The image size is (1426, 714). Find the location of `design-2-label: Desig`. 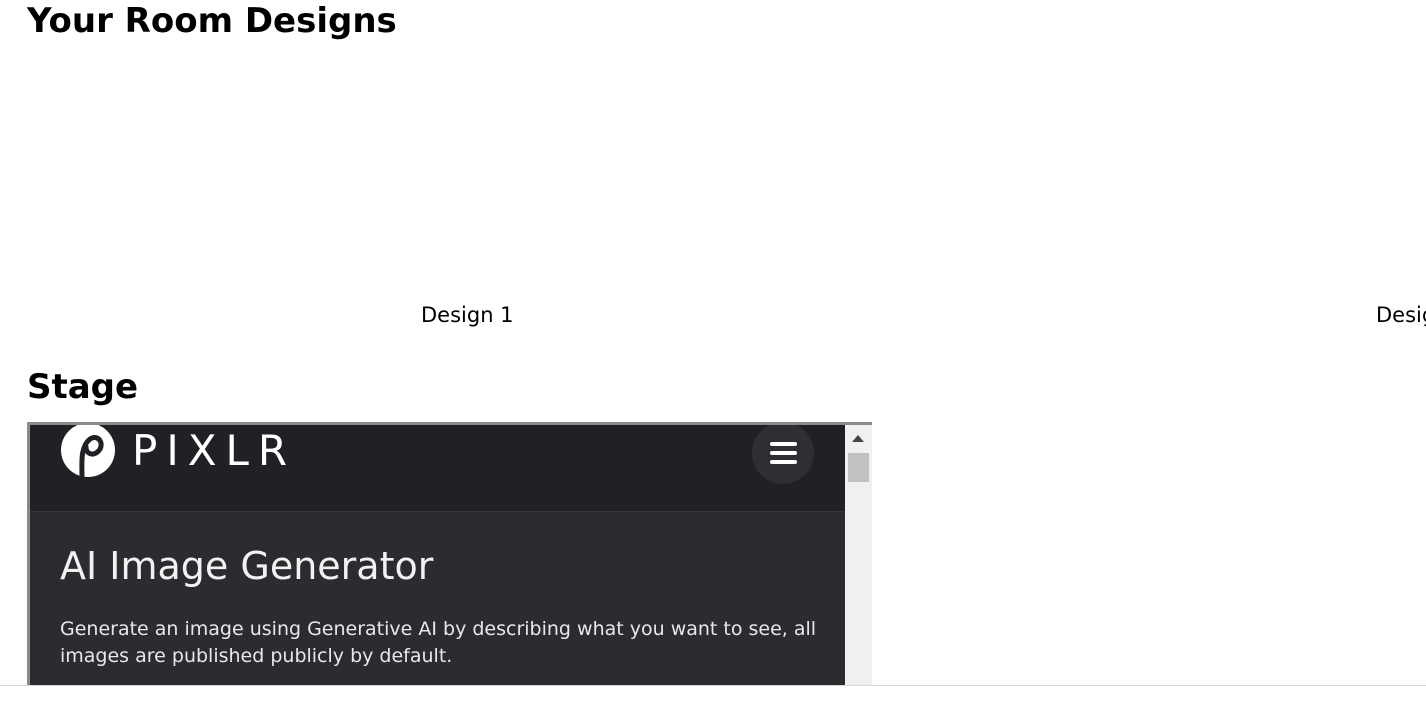

design-2-label: Desig is located at coordinates (1401, 315).